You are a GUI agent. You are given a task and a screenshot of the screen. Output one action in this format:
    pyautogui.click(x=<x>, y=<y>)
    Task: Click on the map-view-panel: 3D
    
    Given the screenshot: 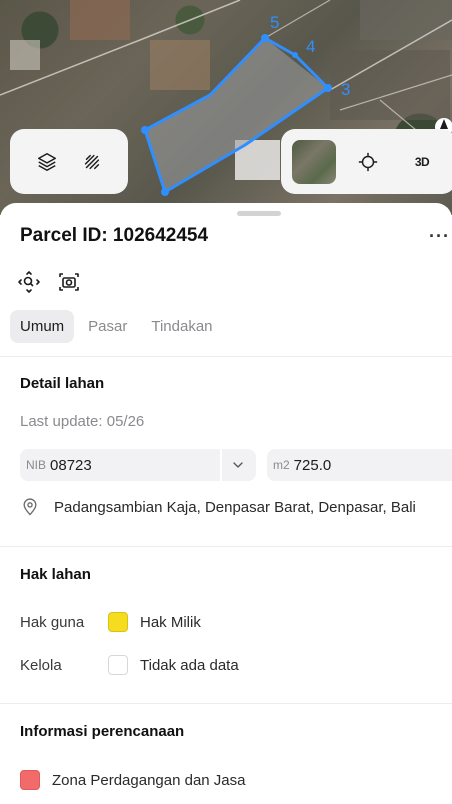 What is the action you would take?
    pyautogui.click(x=366, y=161)
    